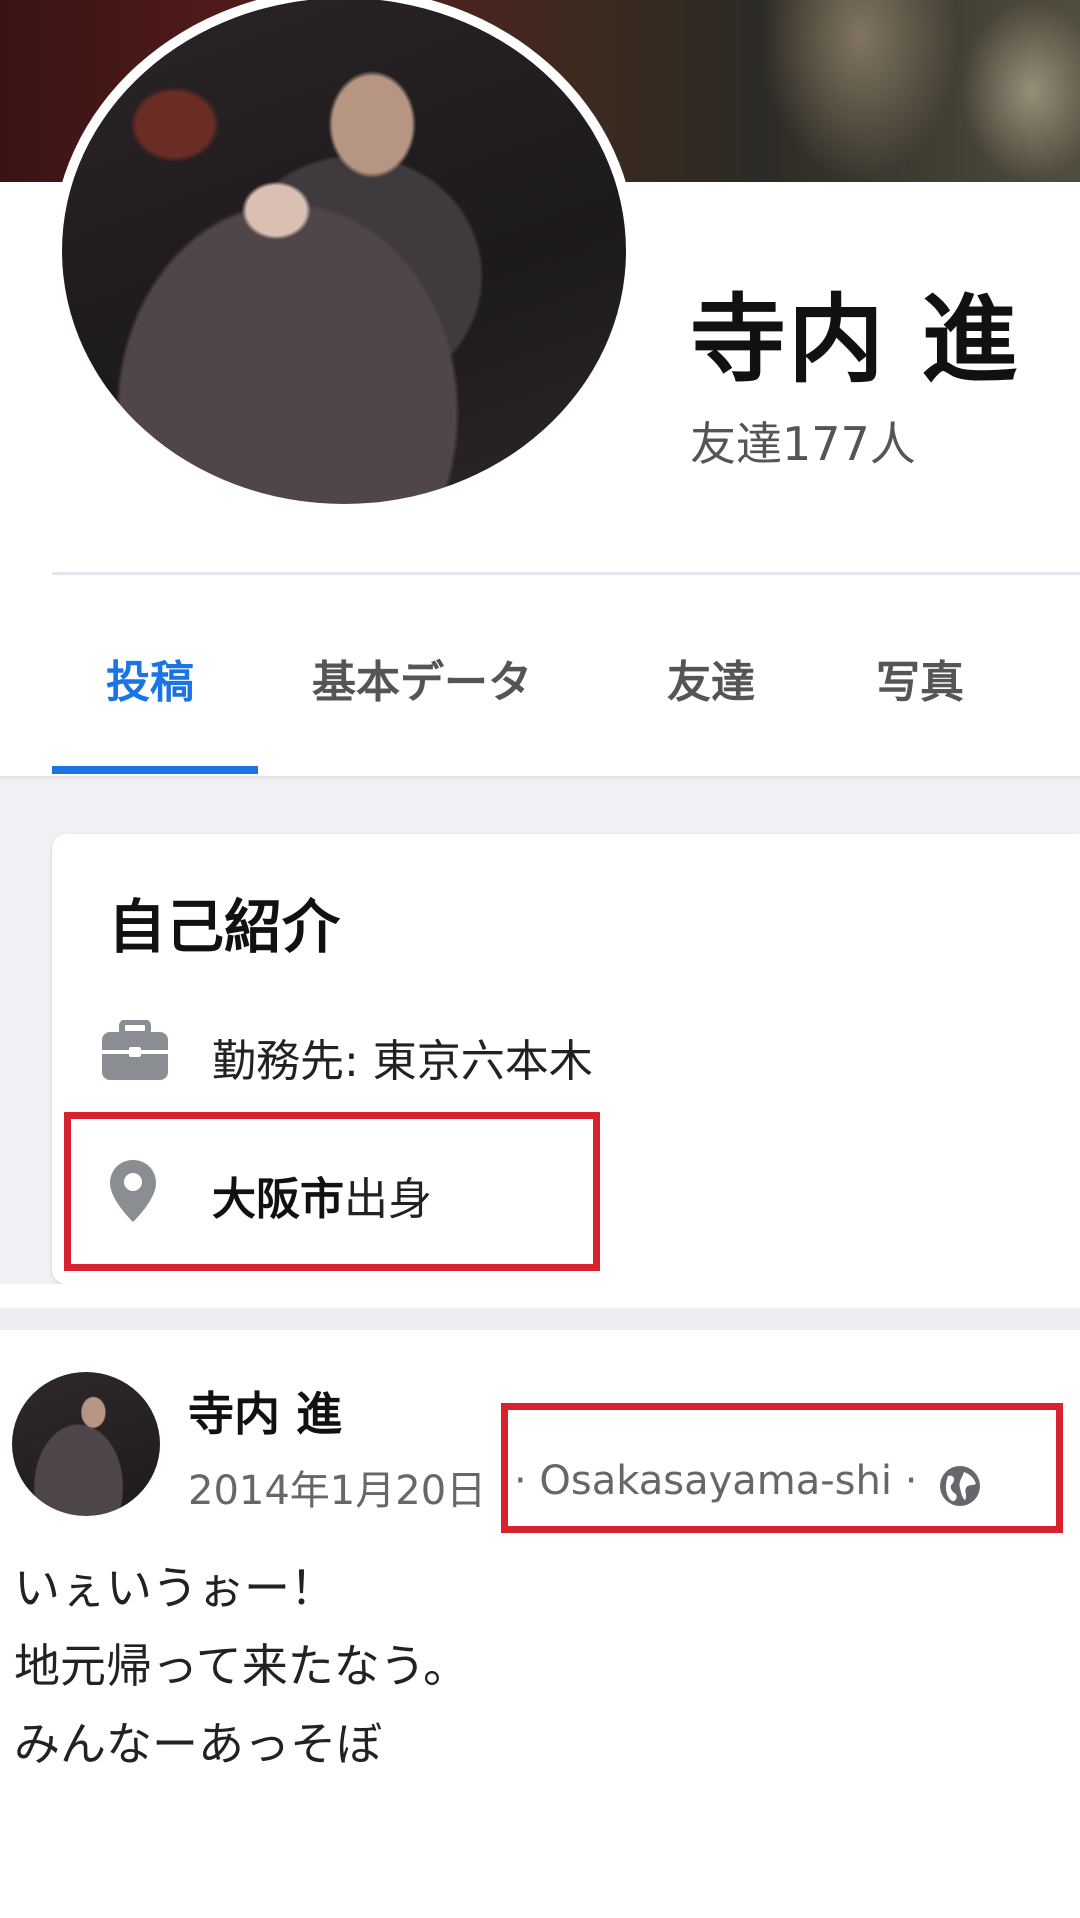  I want to click on location-highlight-box, so click(782, 1468).